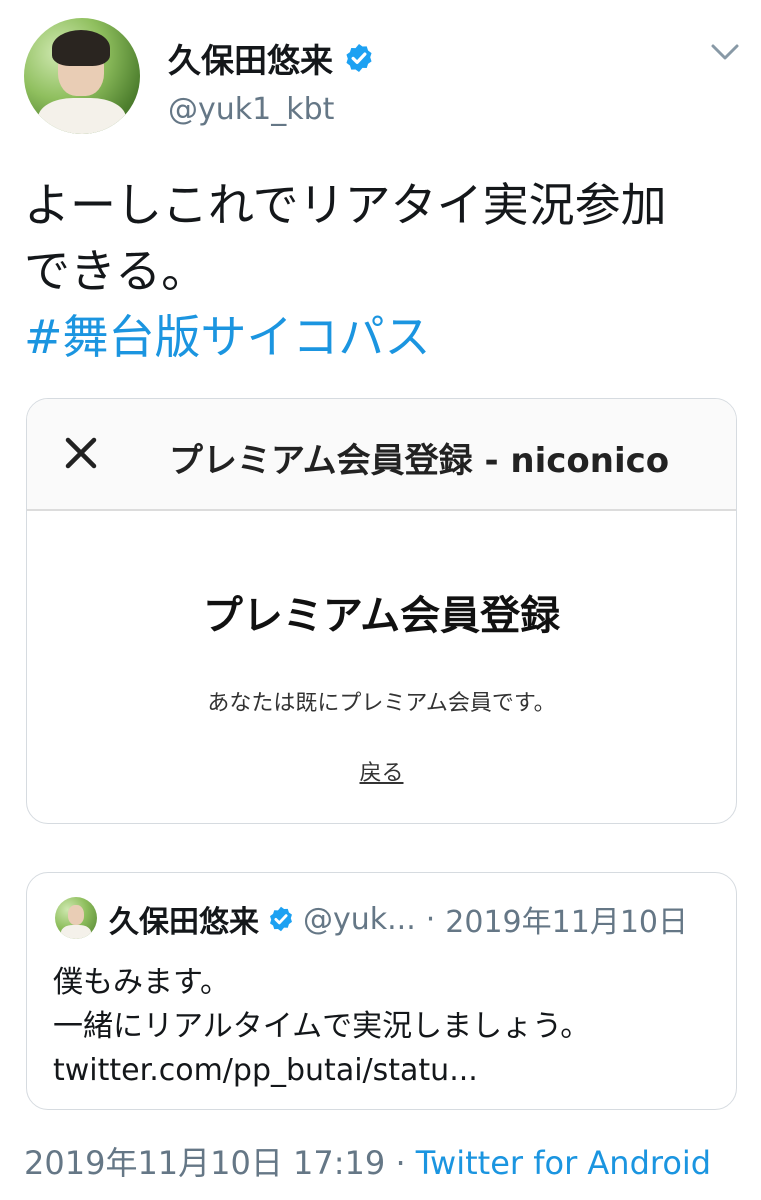 The width and height of the screenshot is (761, 1200). Describe the element at coordinates (82, 116) in the screenshot. I see `avatar-shirt` at that location.